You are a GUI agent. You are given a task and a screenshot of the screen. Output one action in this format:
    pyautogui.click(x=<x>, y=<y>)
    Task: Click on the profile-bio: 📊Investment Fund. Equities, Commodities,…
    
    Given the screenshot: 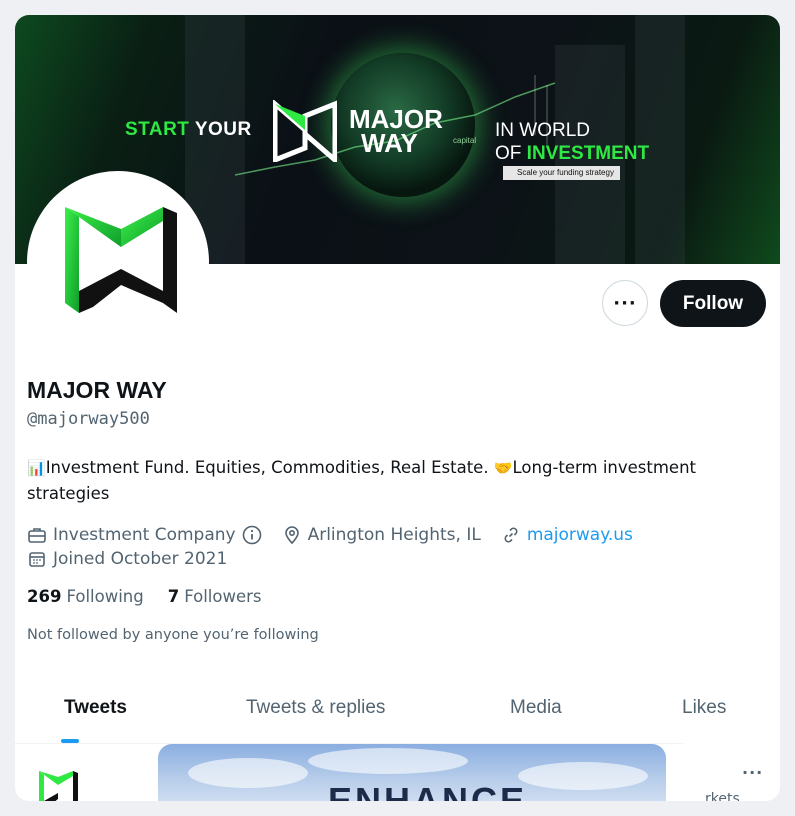 What is the action you would take?
    pyautogui.click(x=362, y=480)
    